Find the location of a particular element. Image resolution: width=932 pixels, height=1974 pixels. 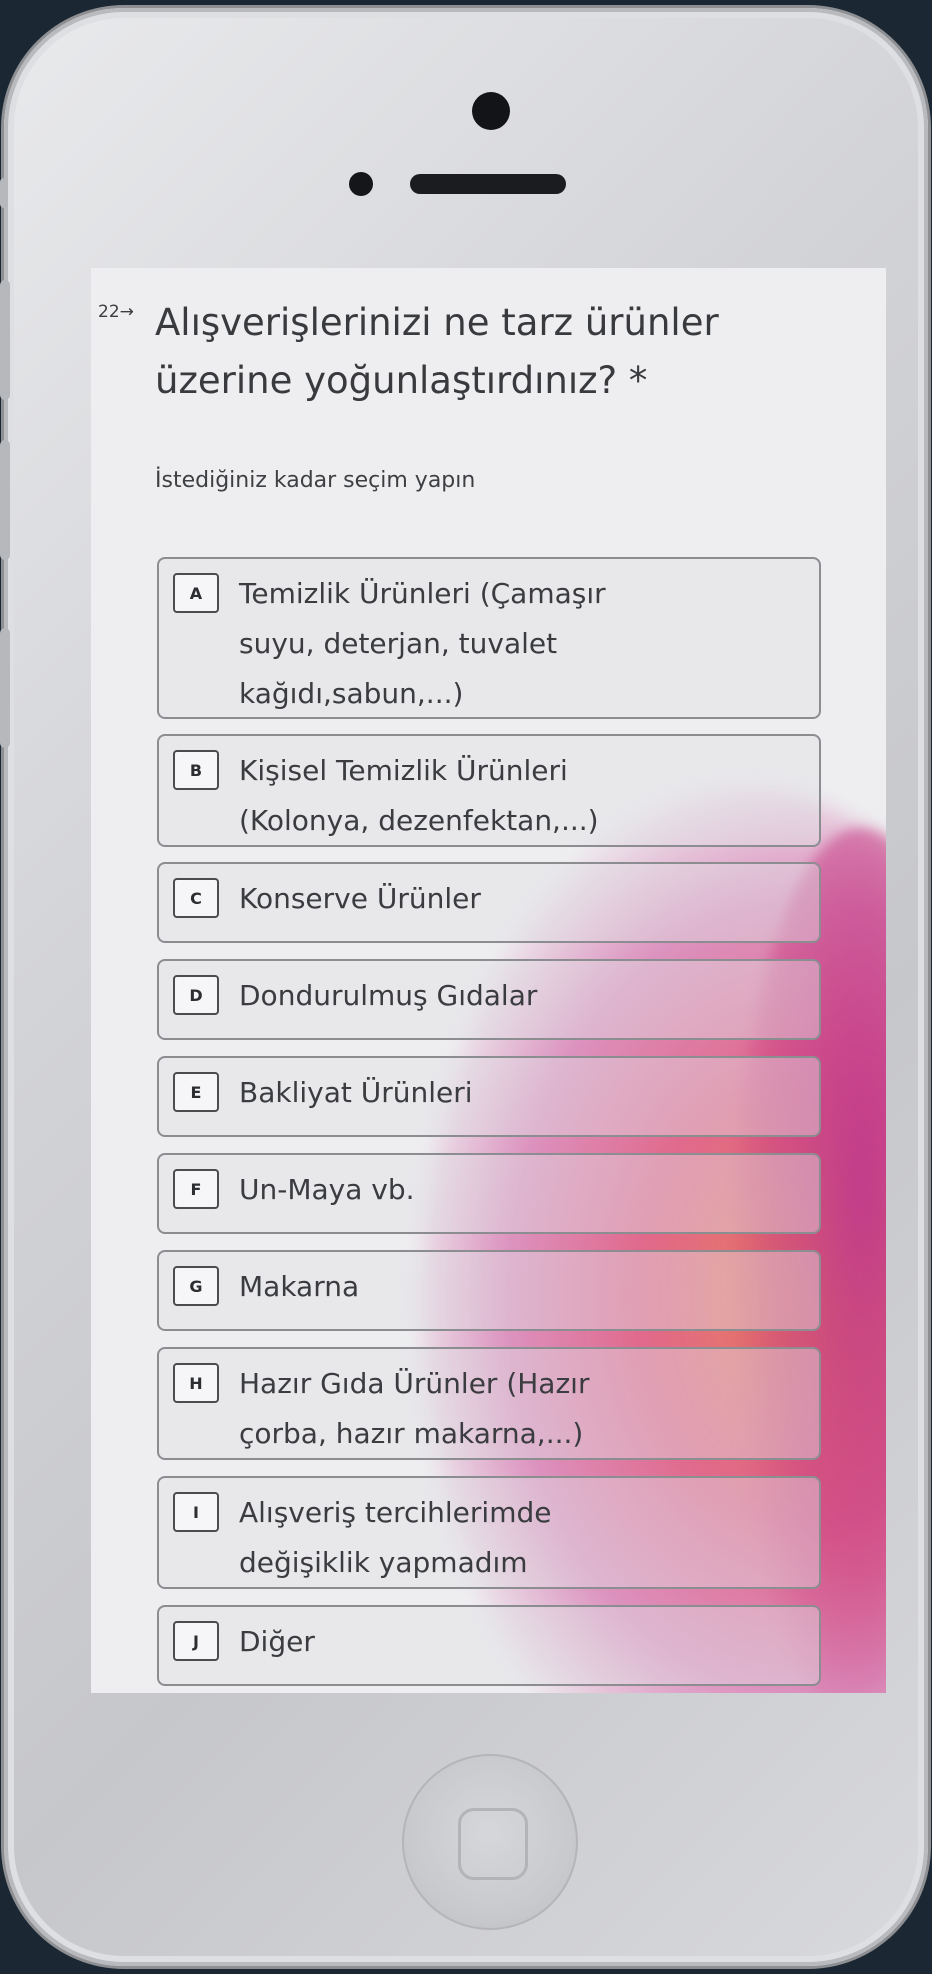

option-key: B is located at coordinates (196, 770).